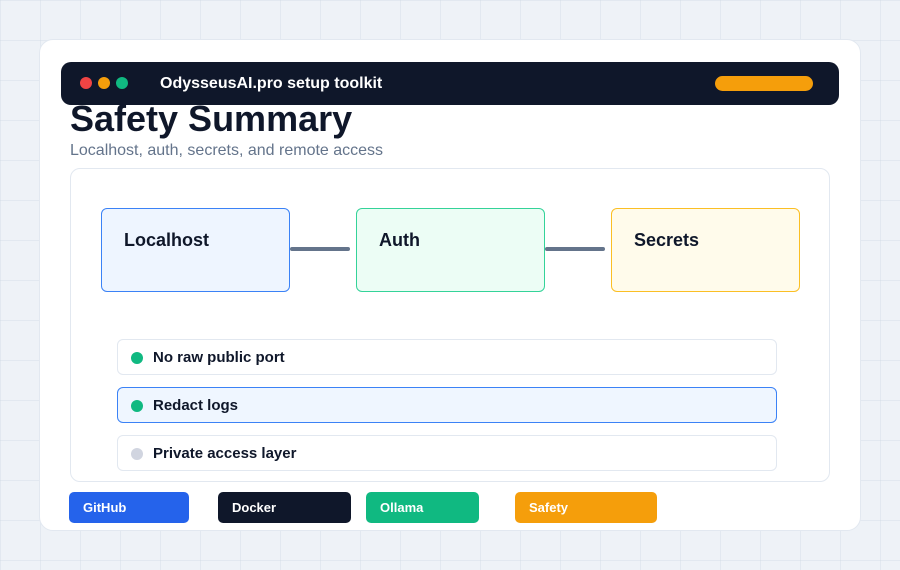  What do you see at coordinates (447, 405) in the screenshot?
I see `checklist-item-redact-logs: Redact logs` at bounding box center [447, 405].